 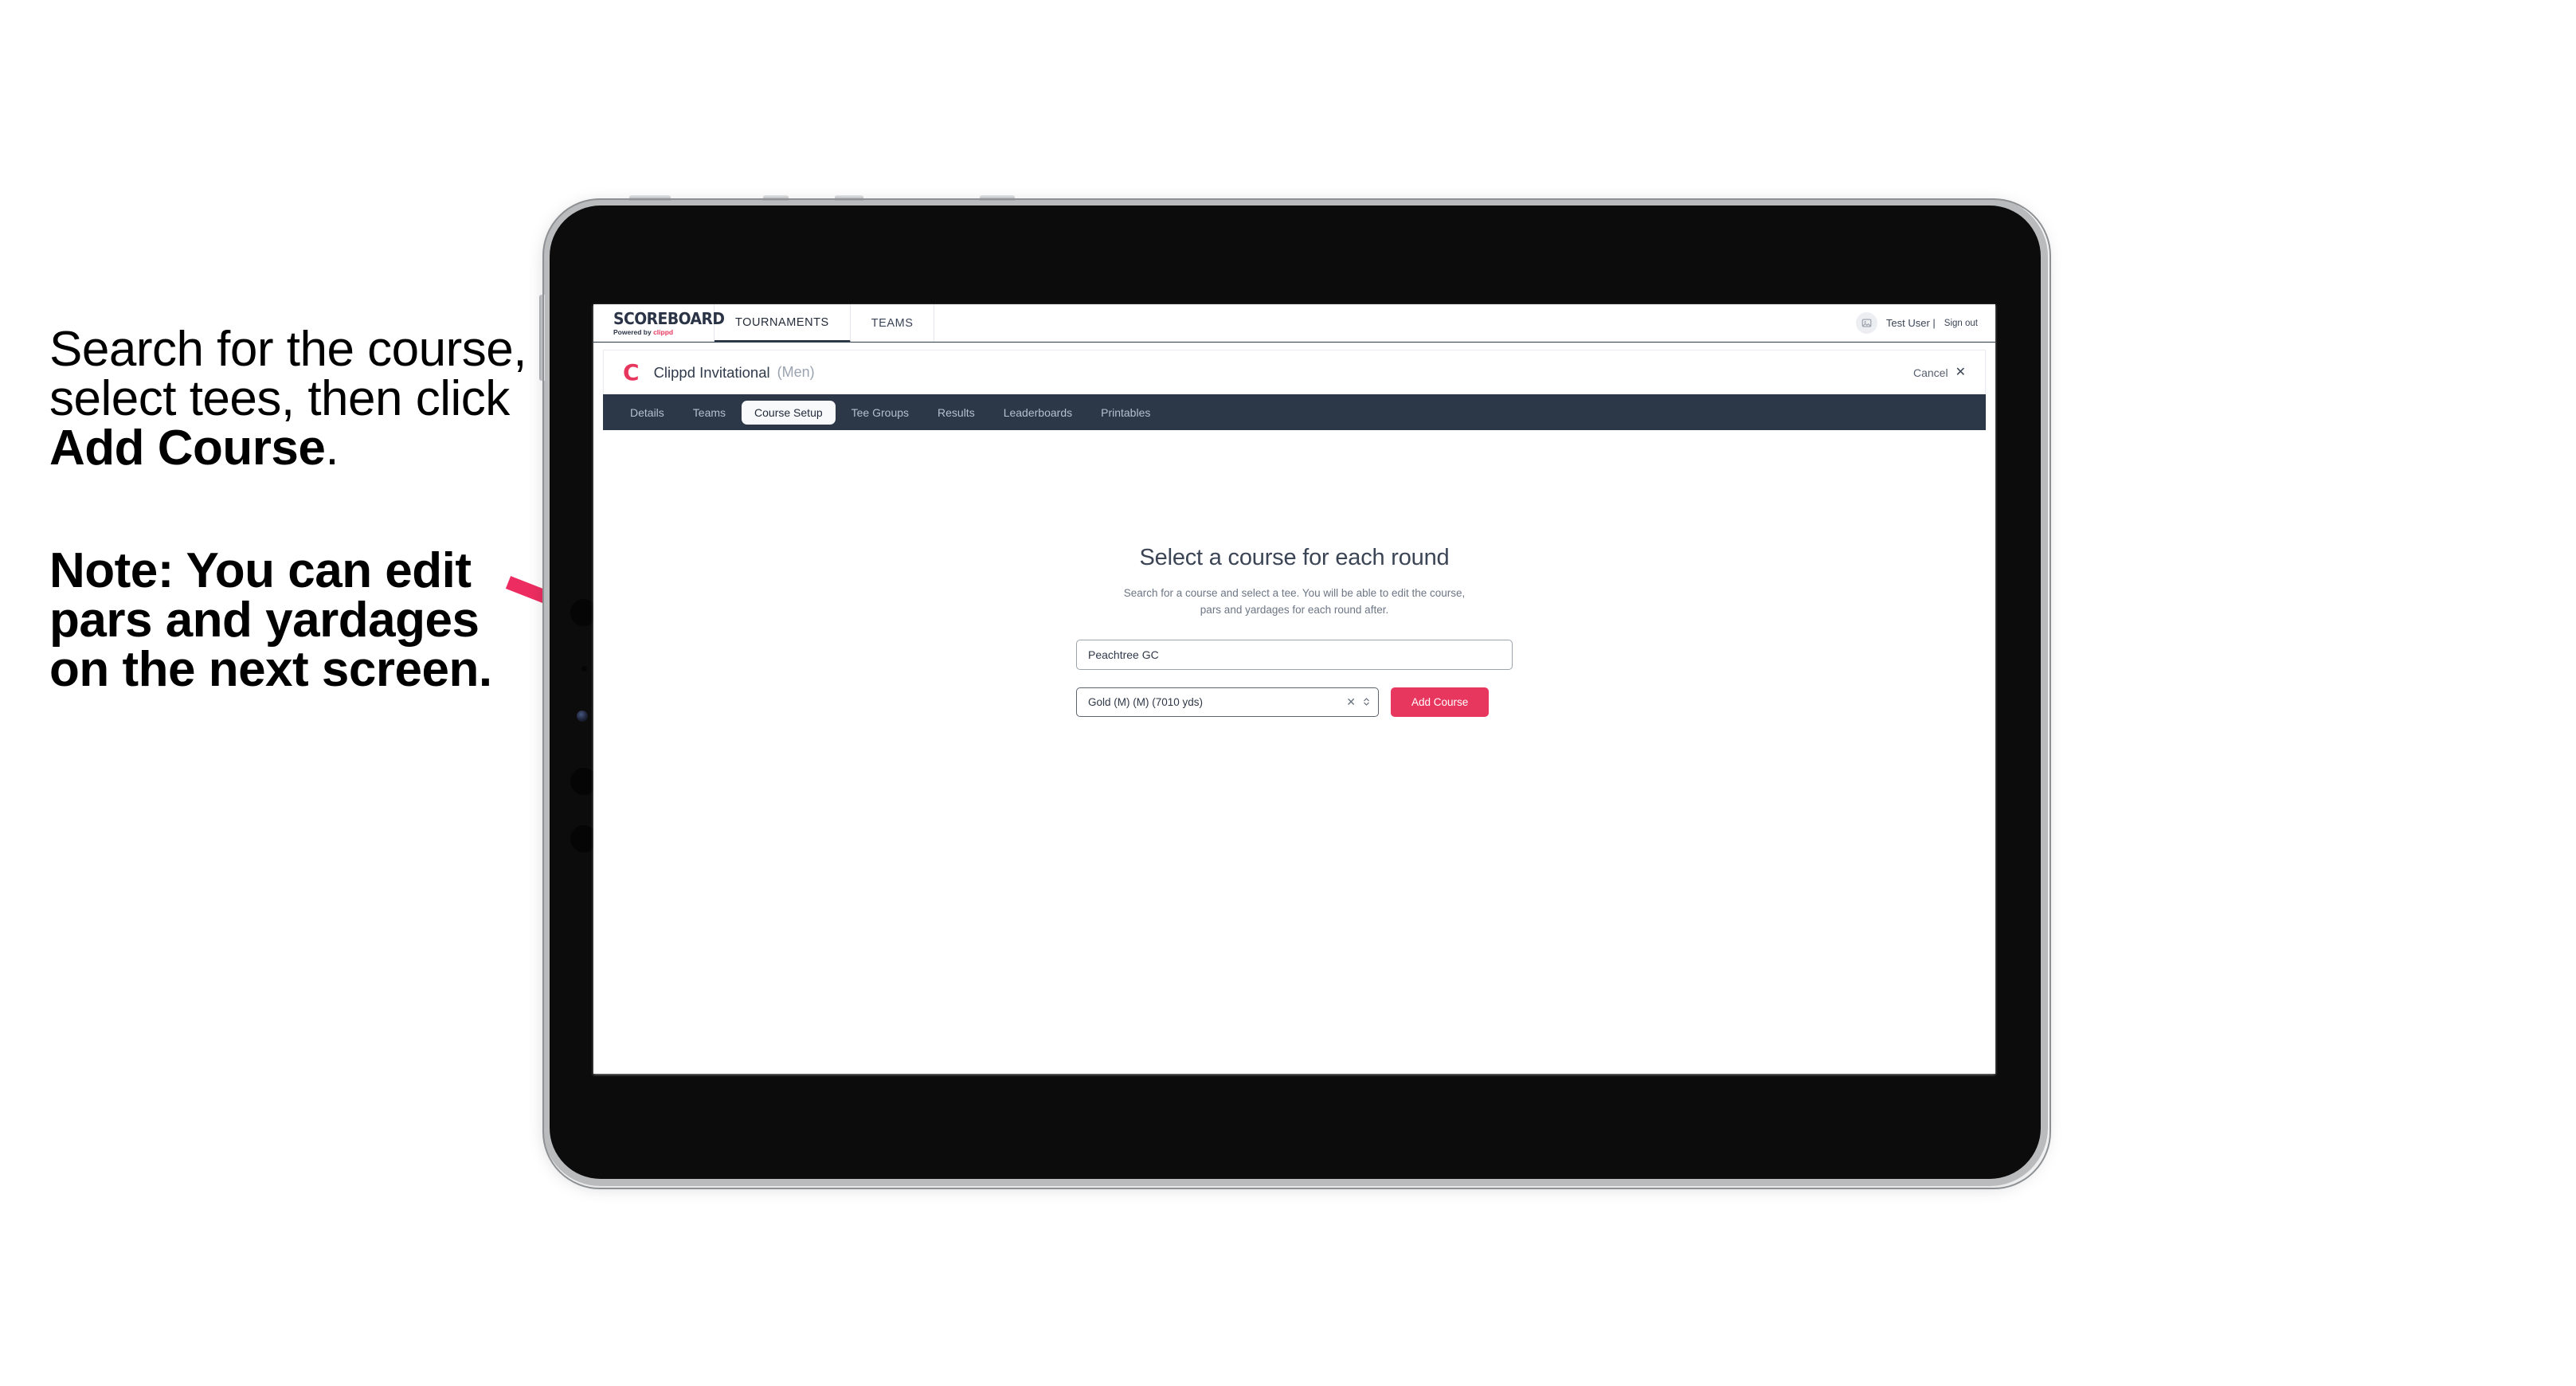 I want to click on logo-tagline-prefix: Powered by, so click(x=633, y=331).